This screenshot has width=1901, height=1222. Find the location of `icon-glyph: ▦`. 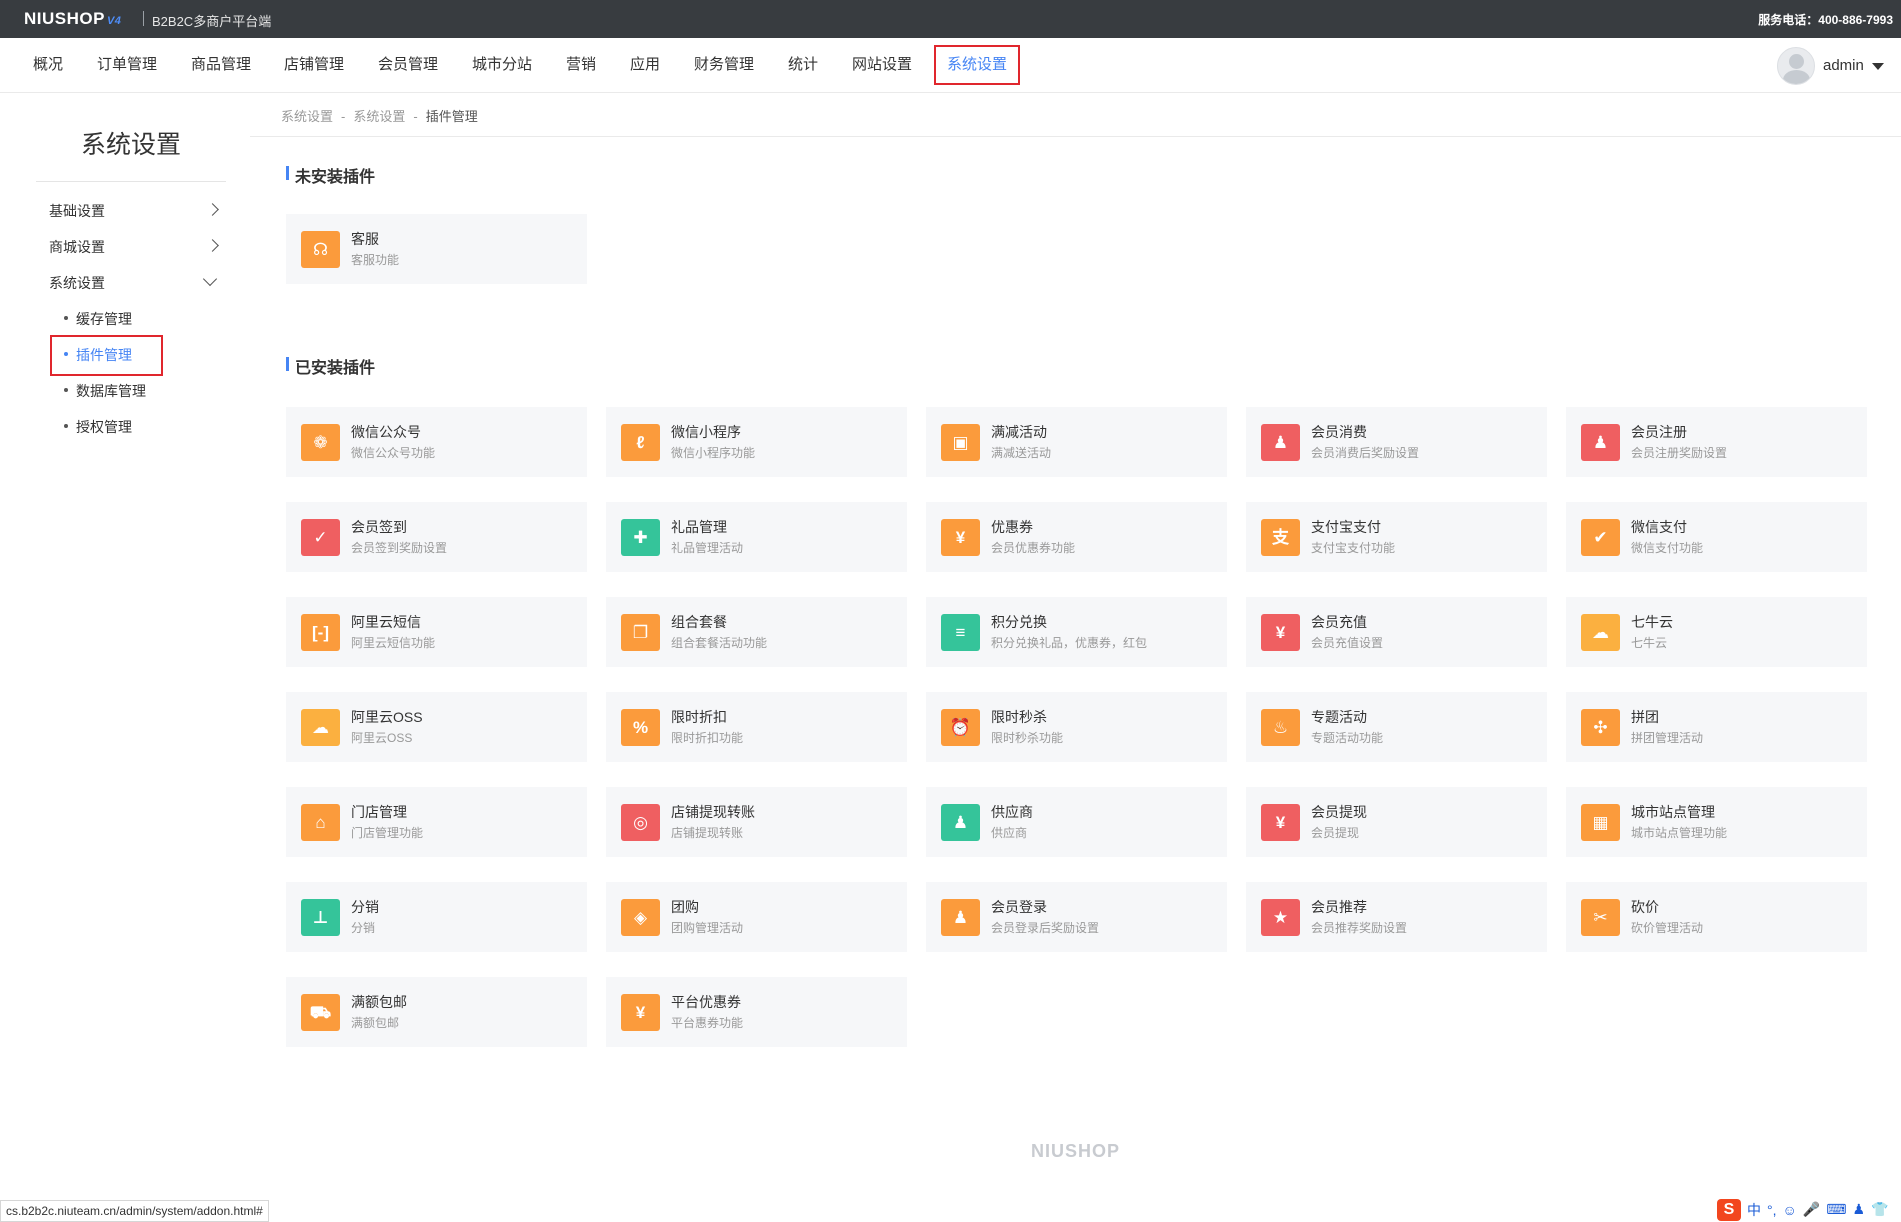

icon-glyph: ▦ is located at coordinates (1600, 822).